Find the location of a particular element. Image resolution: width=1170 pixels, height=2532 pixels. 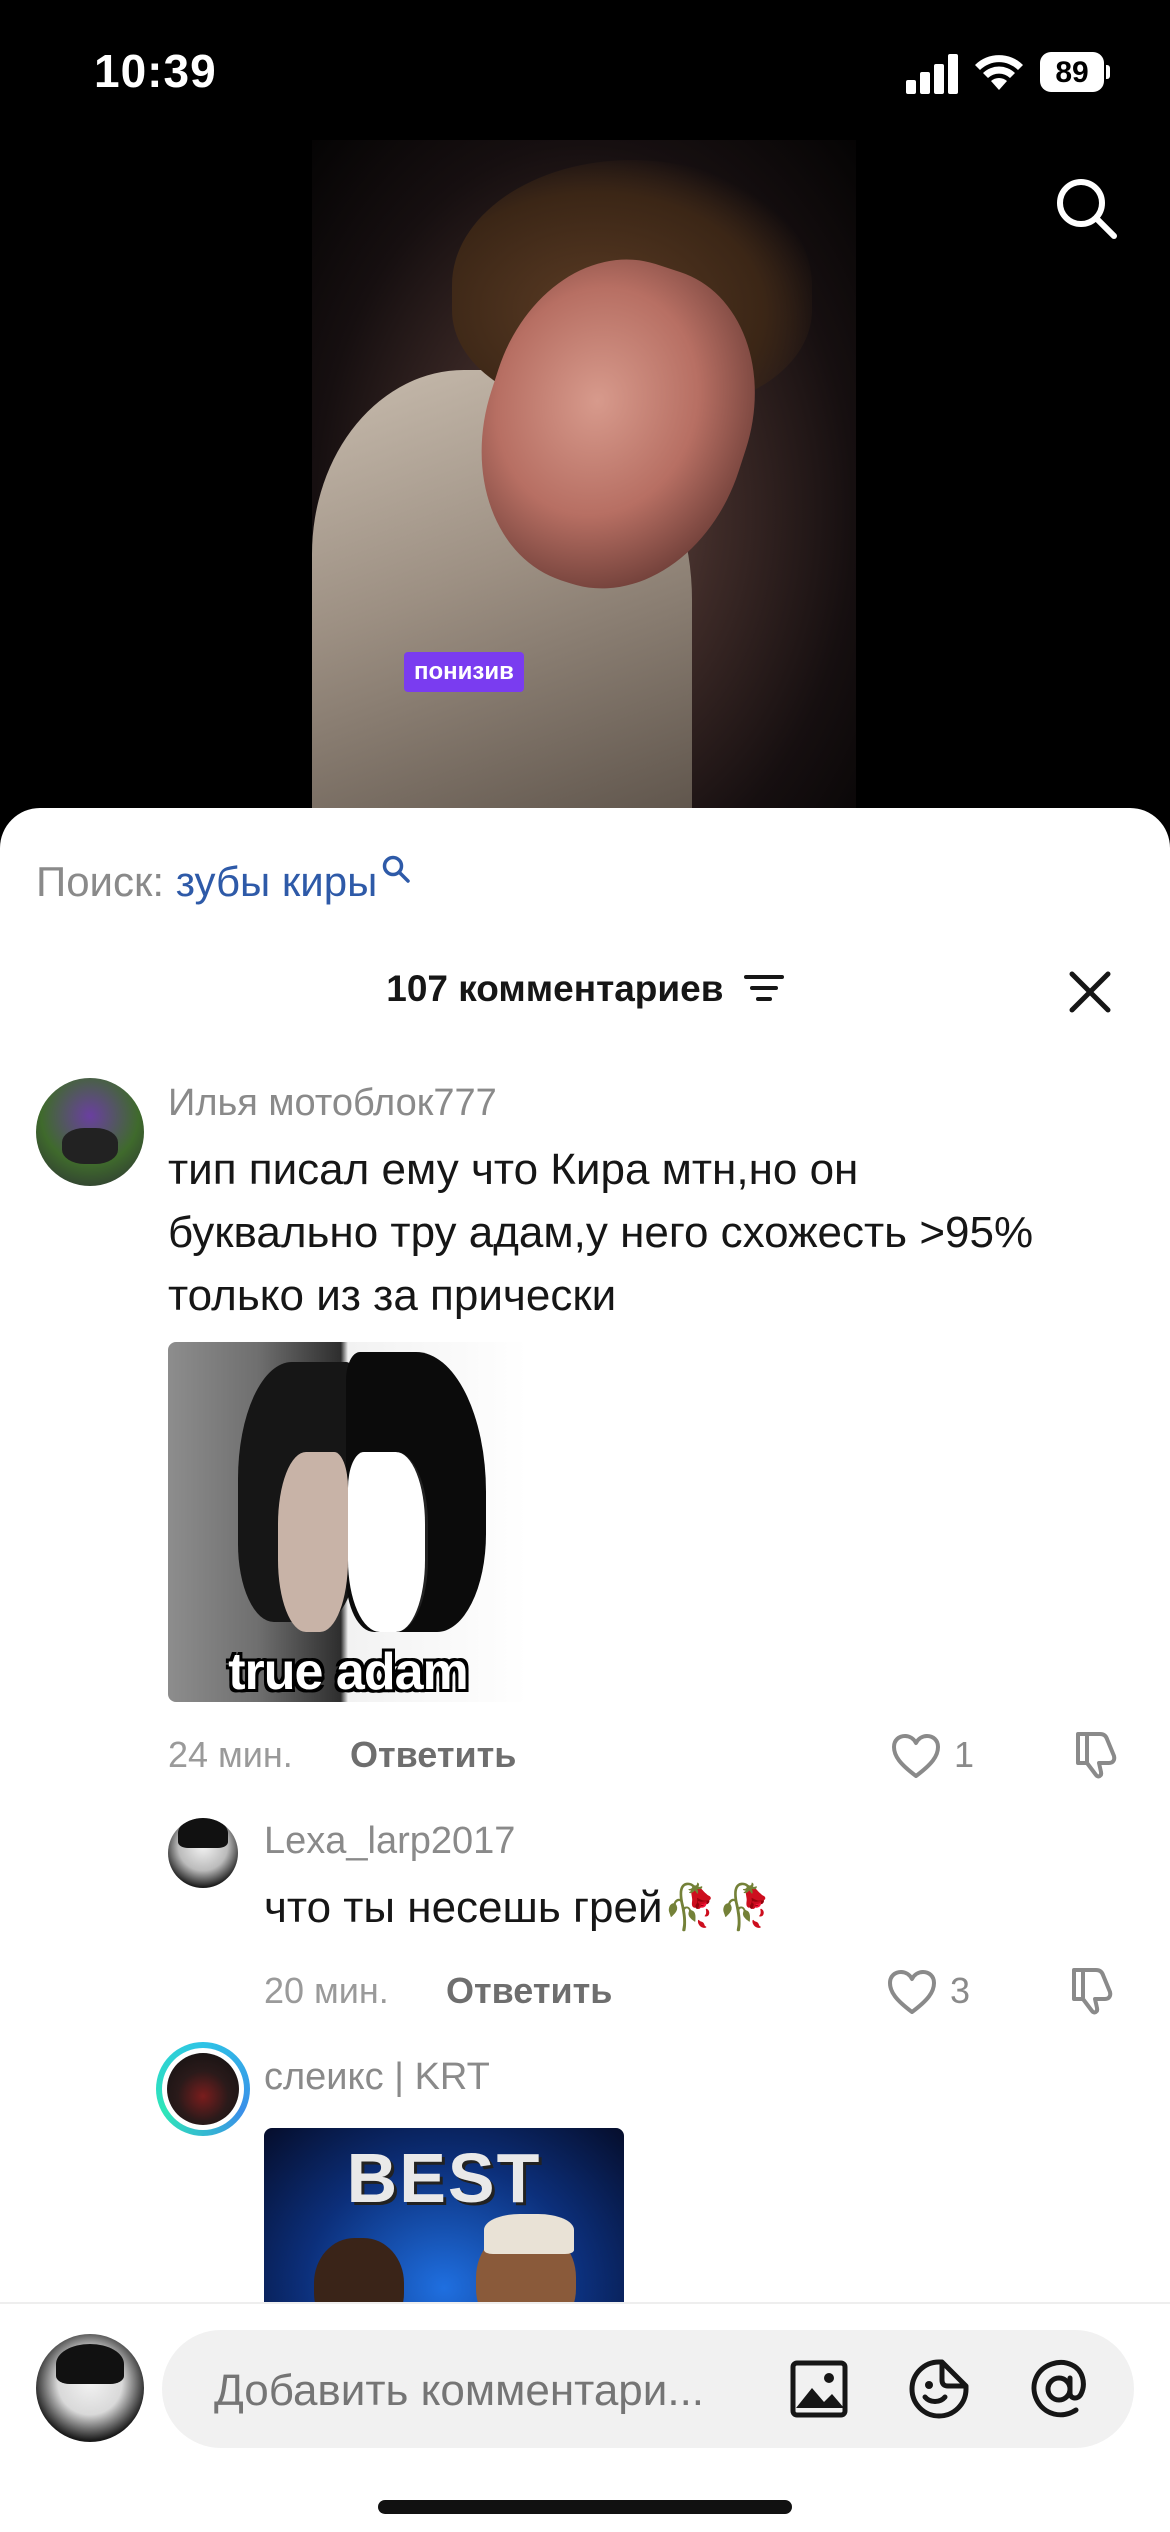

comment-input-bar is located at coordinates (585, 2417).